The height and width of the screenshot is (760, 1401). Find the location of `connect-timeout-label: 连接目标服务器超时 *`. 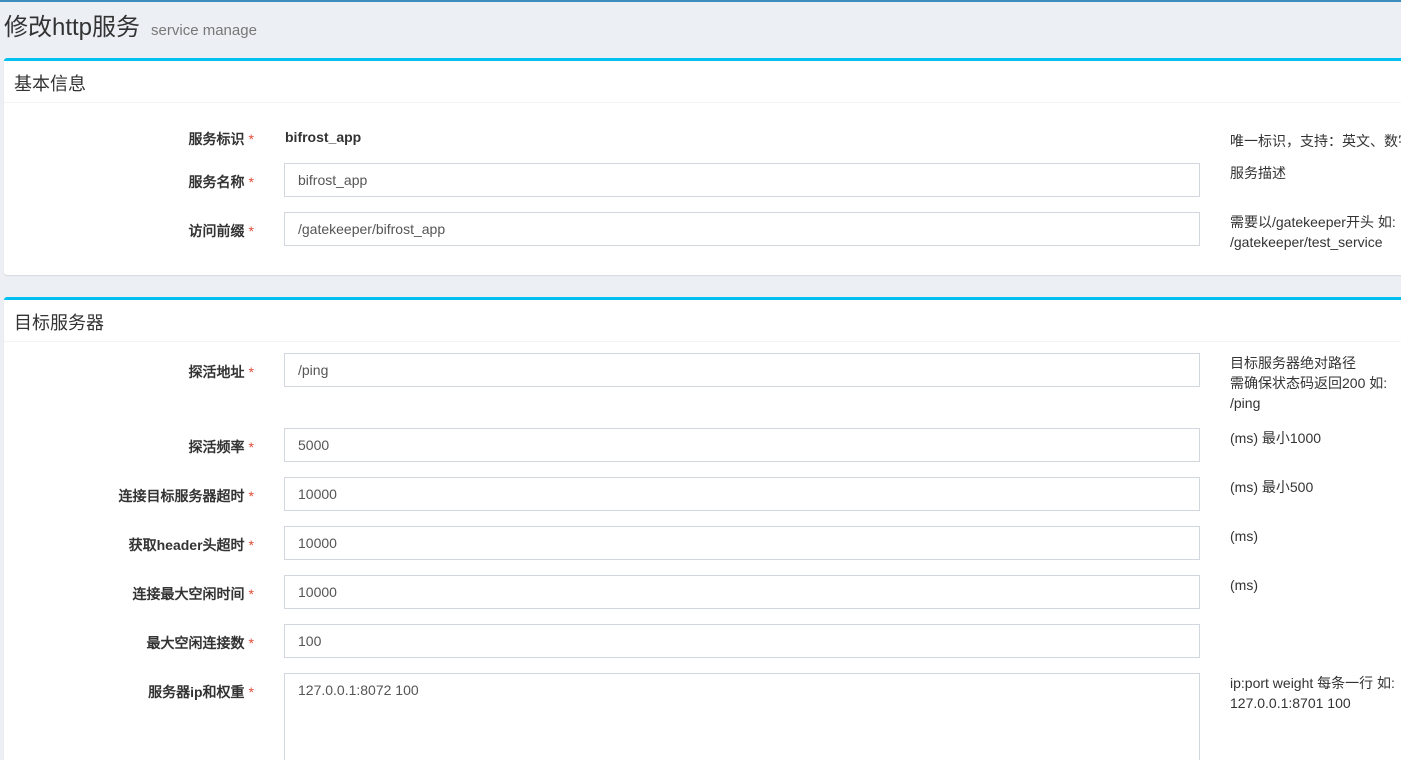

connect-timeout-label: 连接目标服务器超时 * is located at coordinates (186, 496).